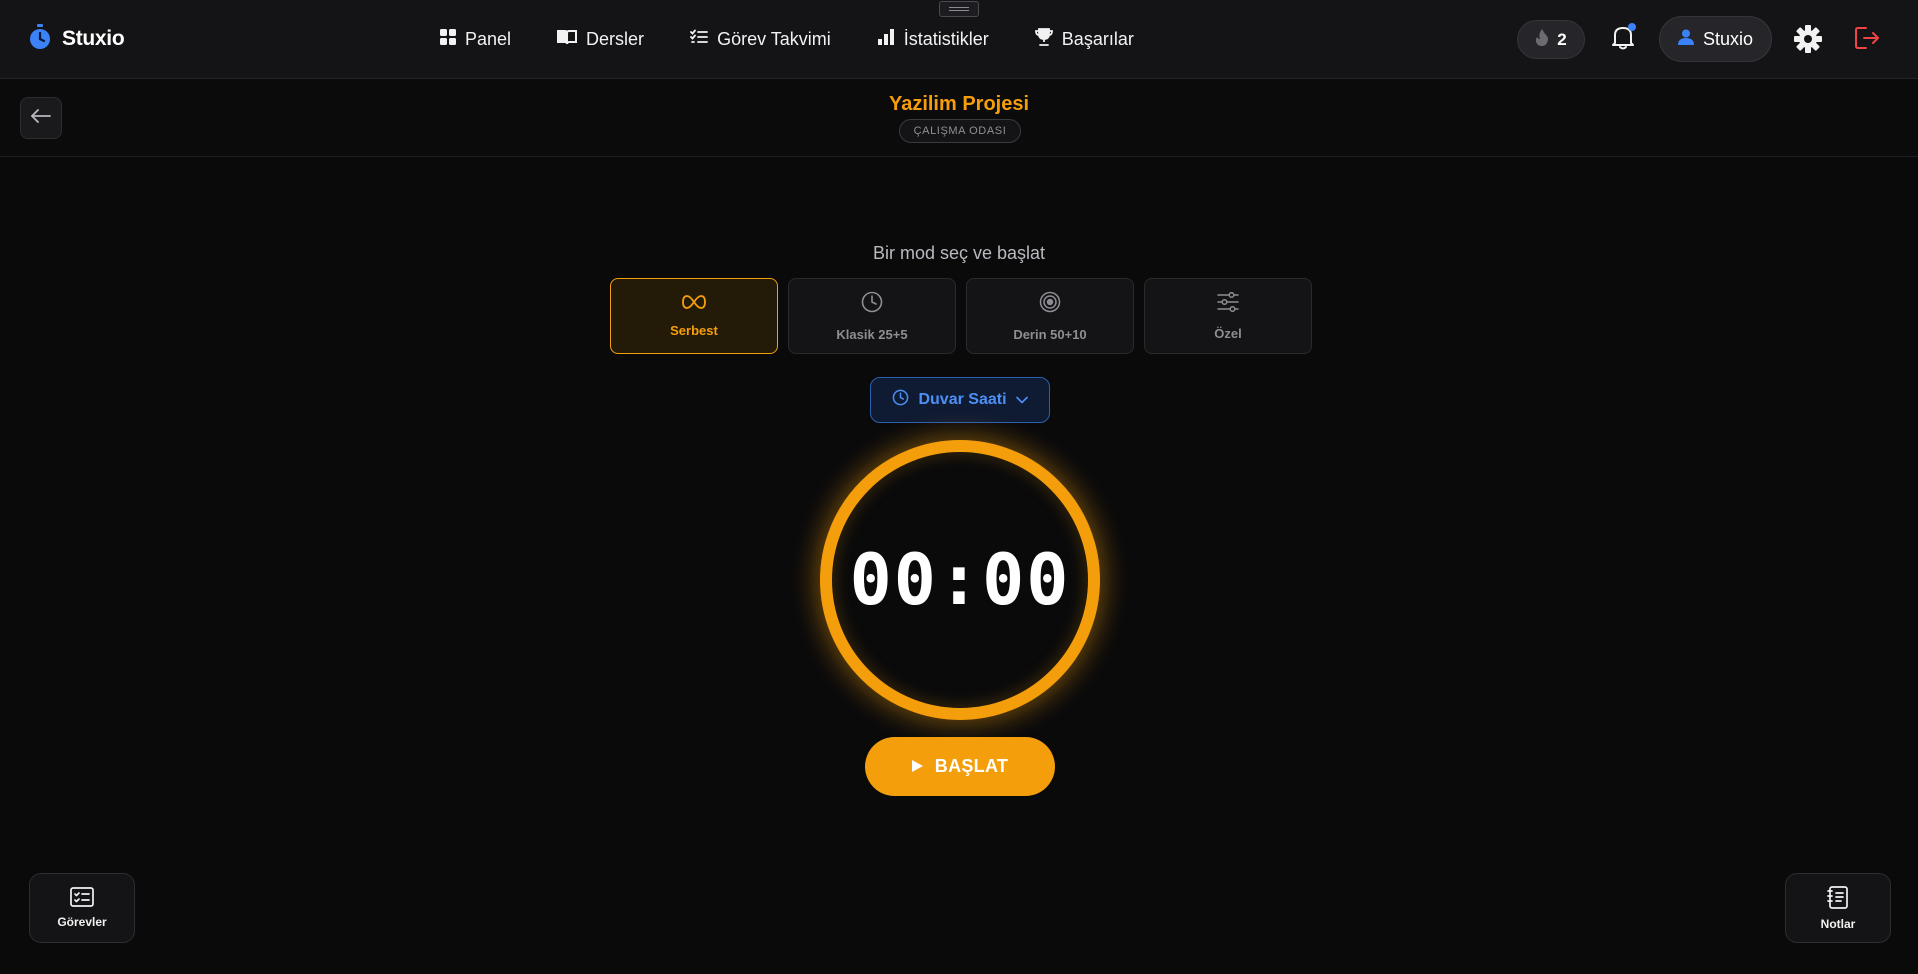  Describe the element at coordinates (960, 131) in the screenshot. I see `room-type-badge: ÇALIŞMA ODASI` at that location.